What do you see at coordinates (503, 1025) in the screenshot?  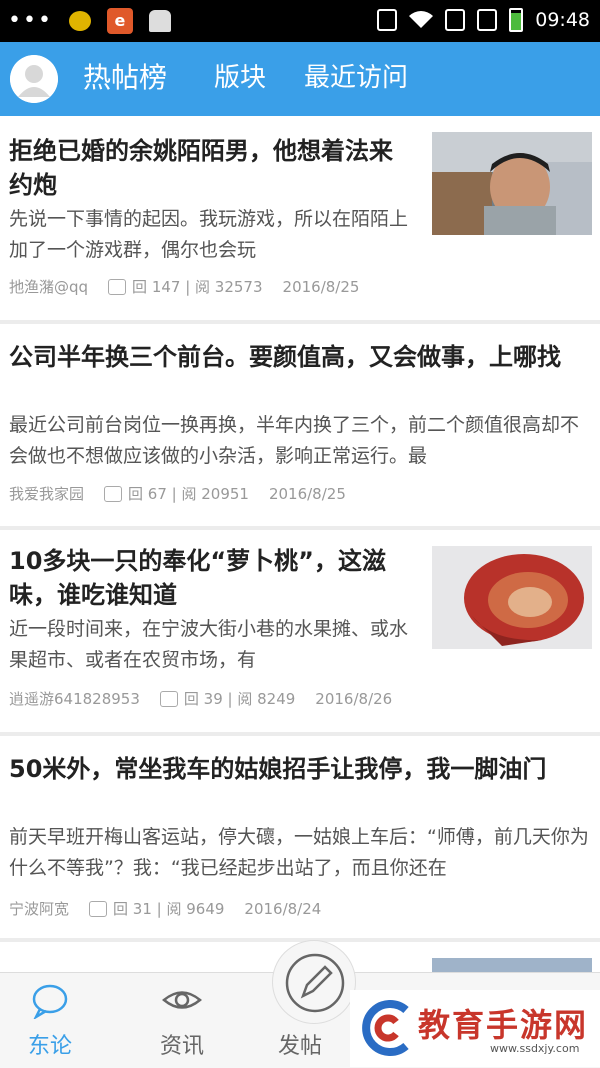 I see `watermark-text: 教育手游网` at bounding box center [503, 1025].